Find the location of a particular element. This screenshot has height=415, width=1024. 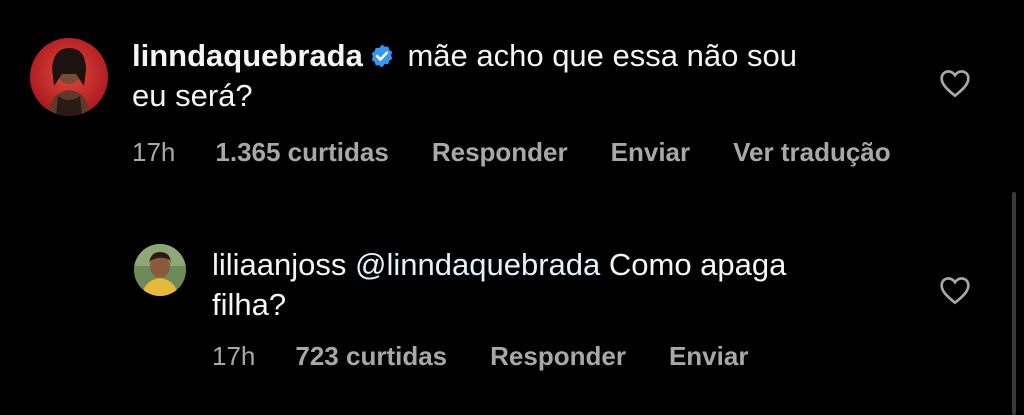

comment-time: 17h is located at coordinates (154, 152).